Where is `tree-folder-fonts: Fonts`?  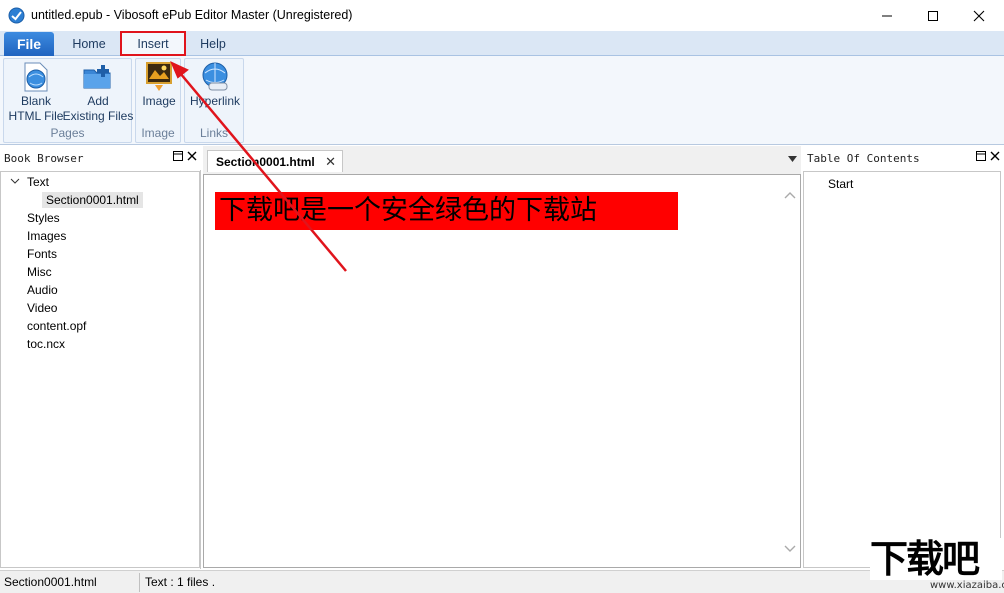
tree-folder-fonts: Fonts is located at coordinates (42, 254).